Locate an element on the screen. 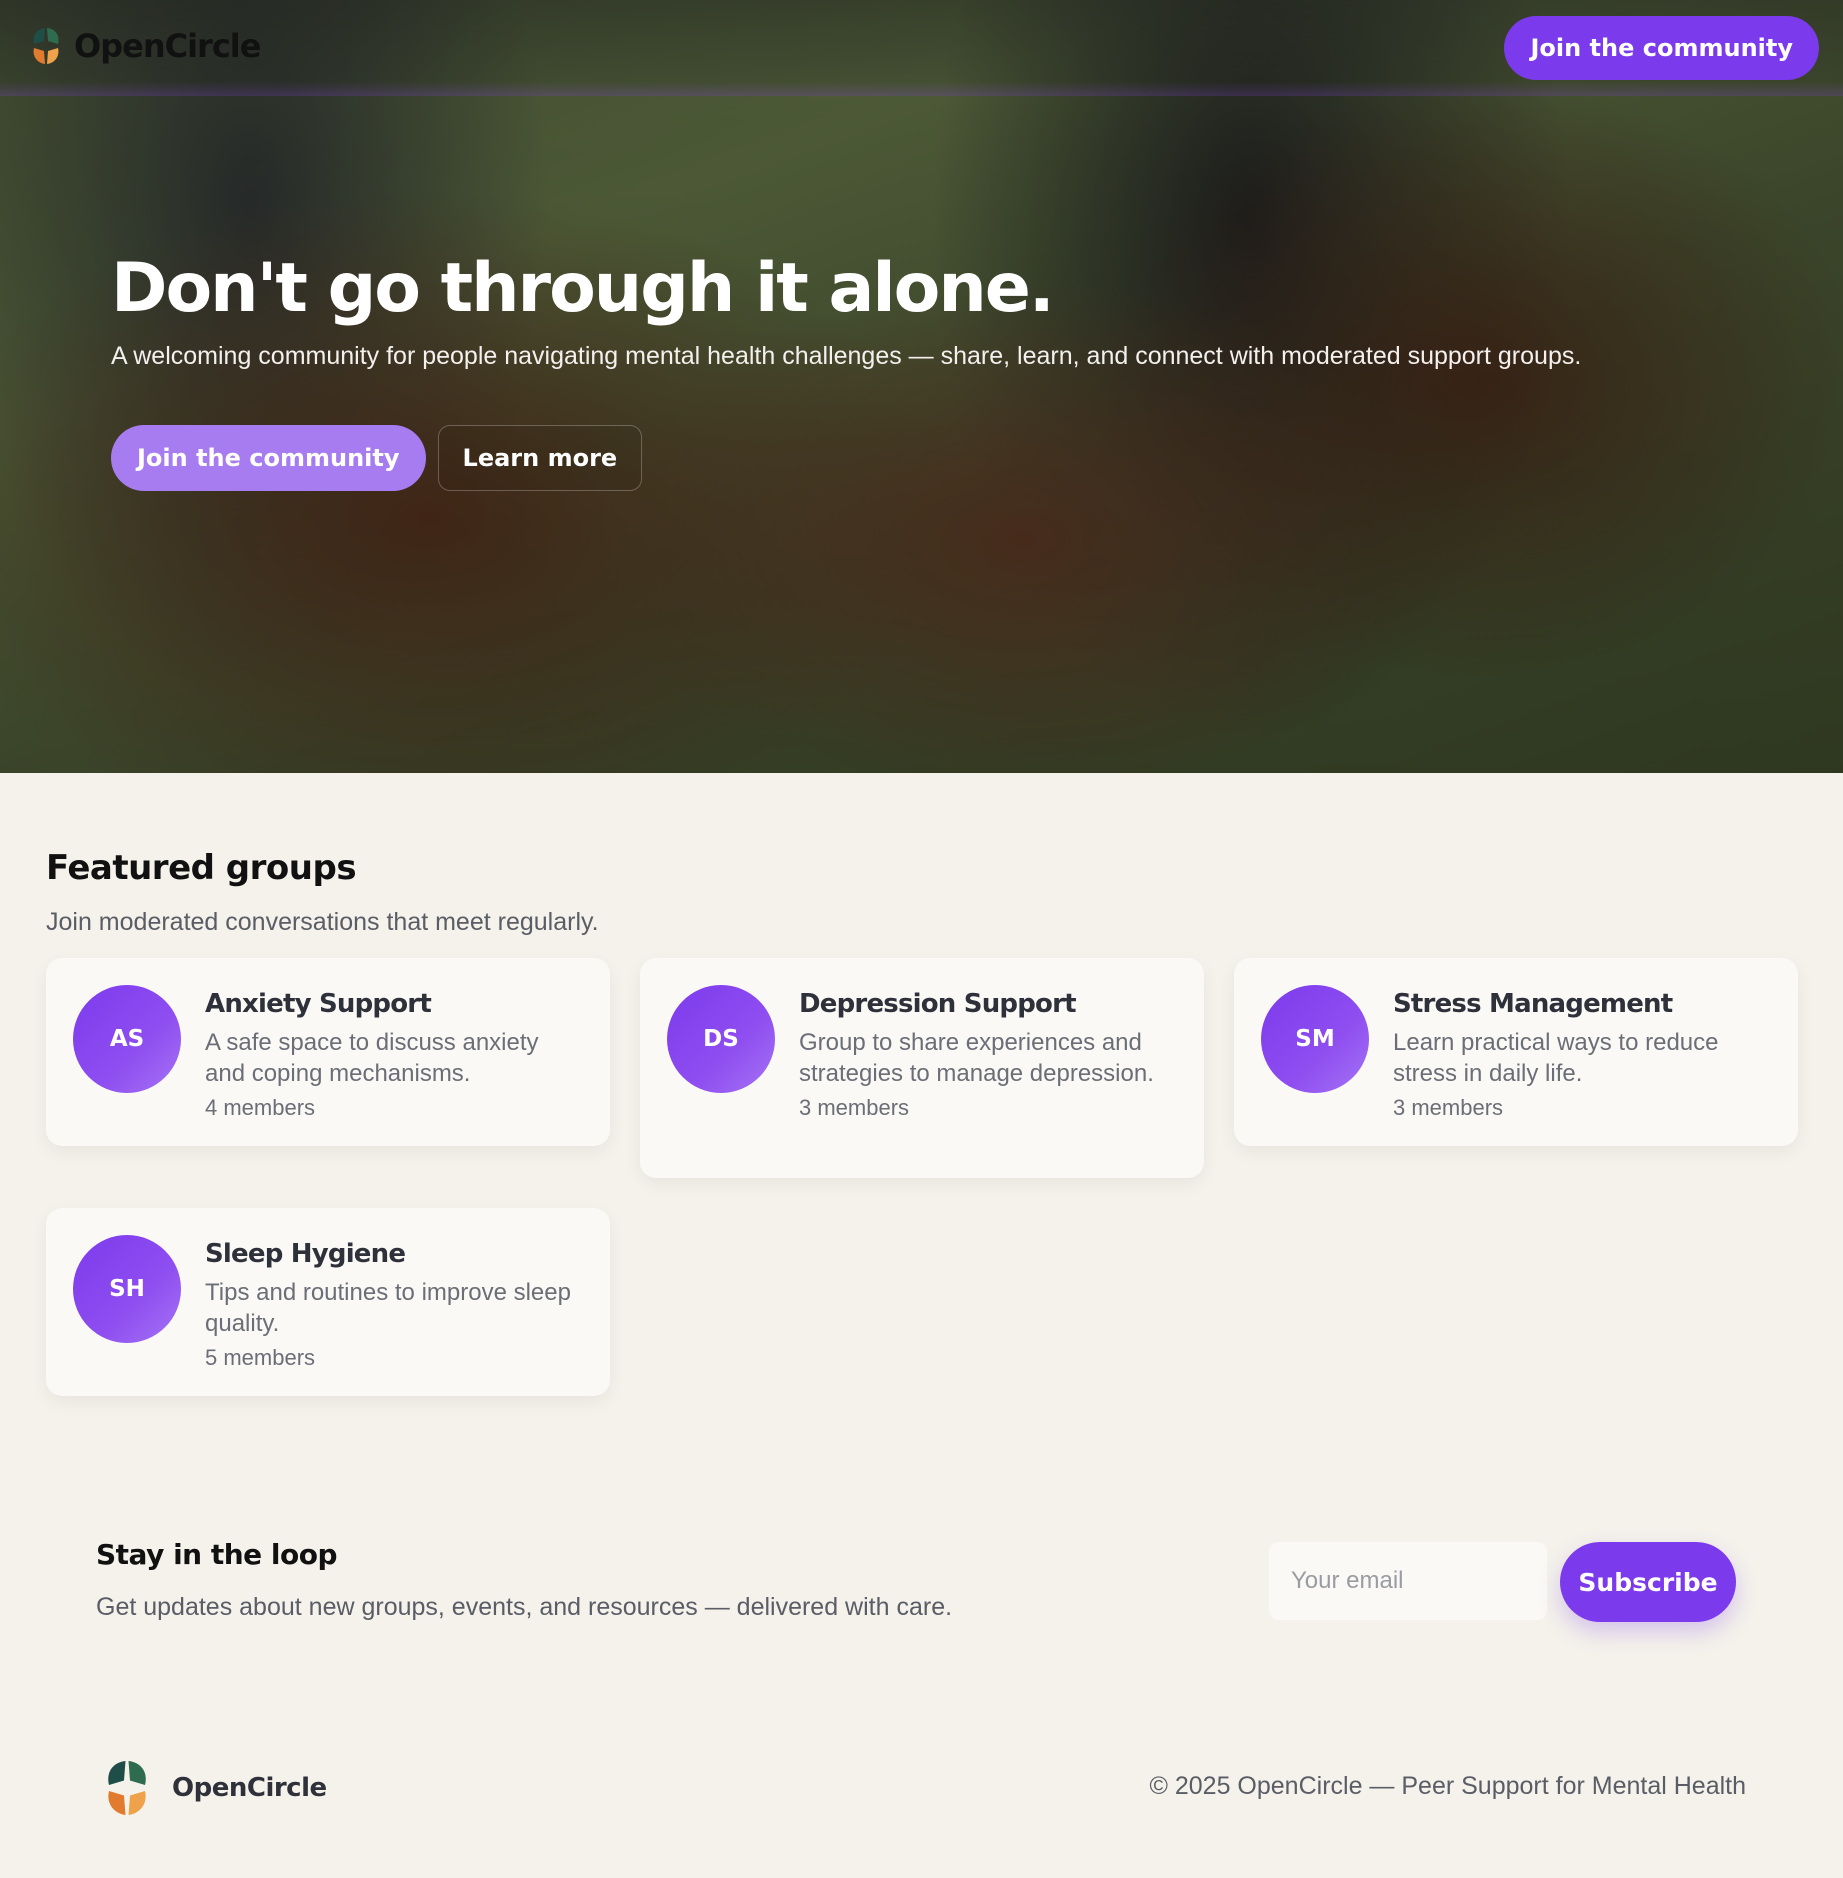  header-join-button: Join the community is located at coordinates (1661, 48).